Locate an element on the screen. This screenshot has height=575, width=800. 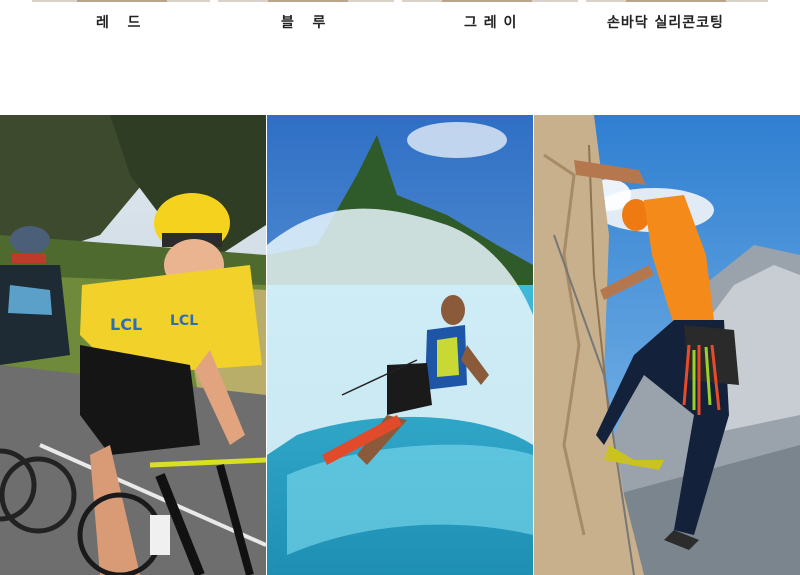
color-label-gray: 그 레 이 is located at coordinates (491, 23).